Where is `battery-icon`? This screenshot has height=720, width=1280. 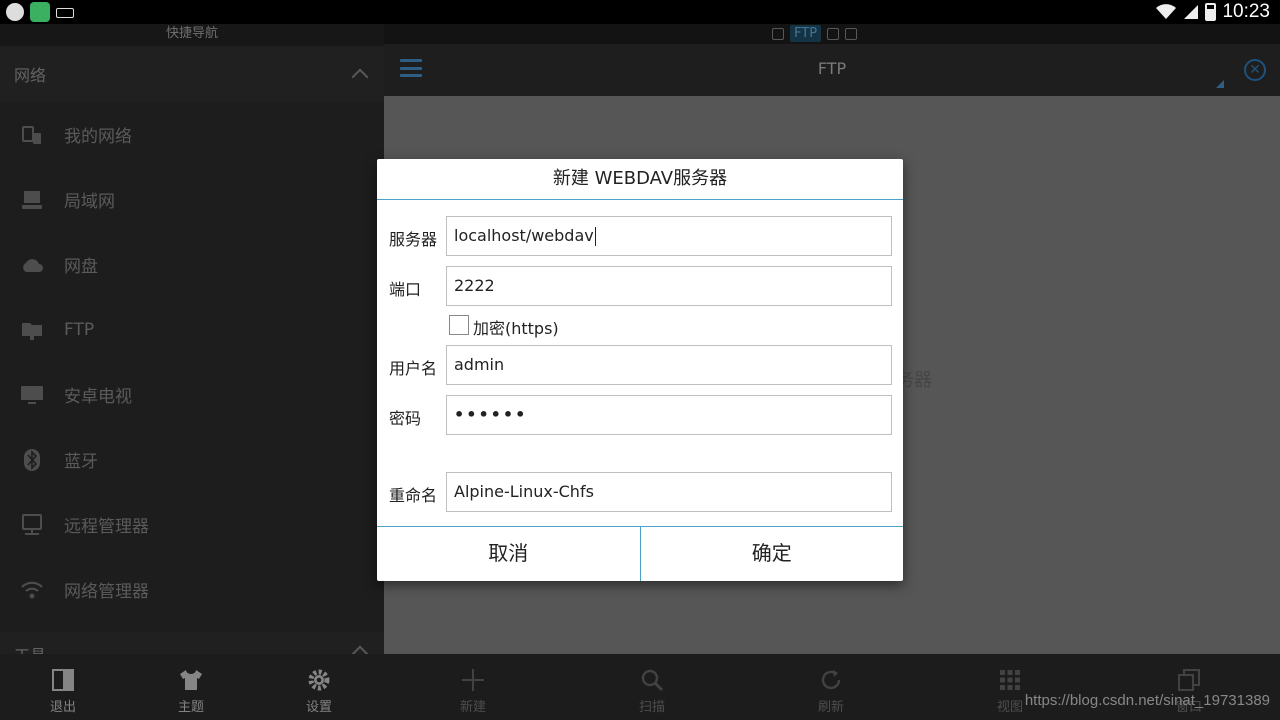 battery-icon is located at coordinates (1211, 12).